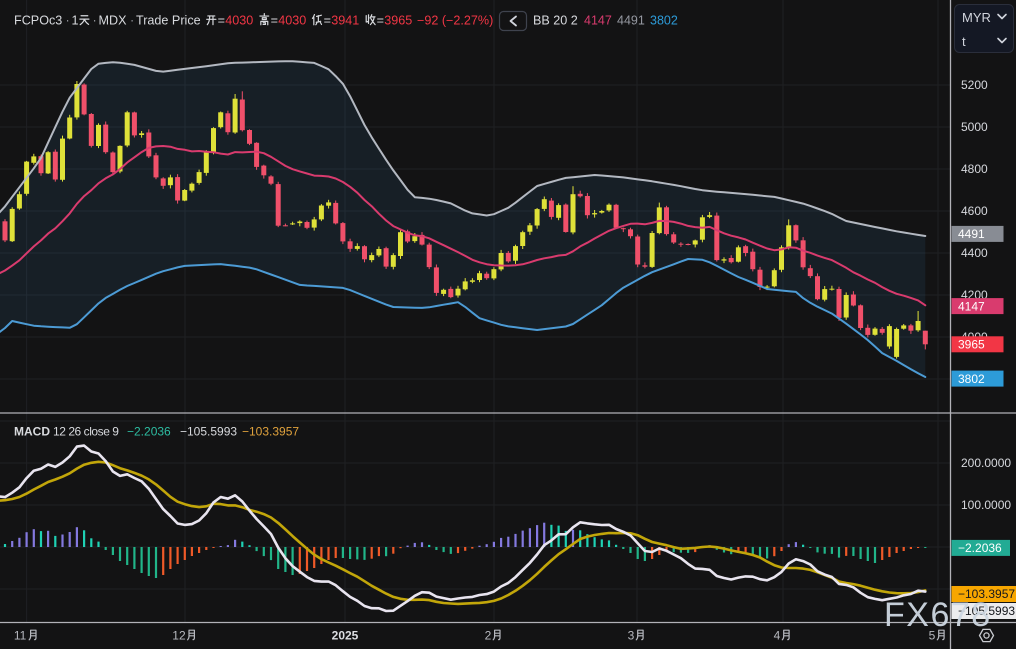 The height and width of the screenshot is (649, 1016). What do you see at coordinates (86, 432) in the screenshot?
I see `svg-text: 12 26 close 9` at bounding box center [86, 432].